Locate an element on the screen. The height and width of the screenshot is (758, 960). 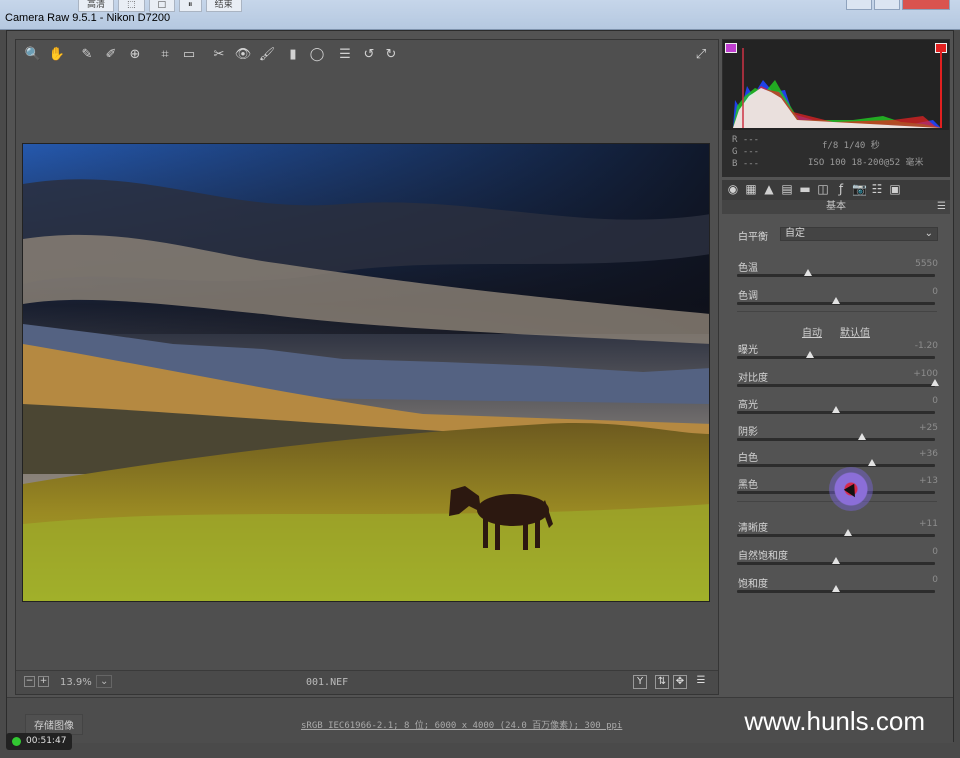
default-link: 默认值 is located at coordinates (855, 331).